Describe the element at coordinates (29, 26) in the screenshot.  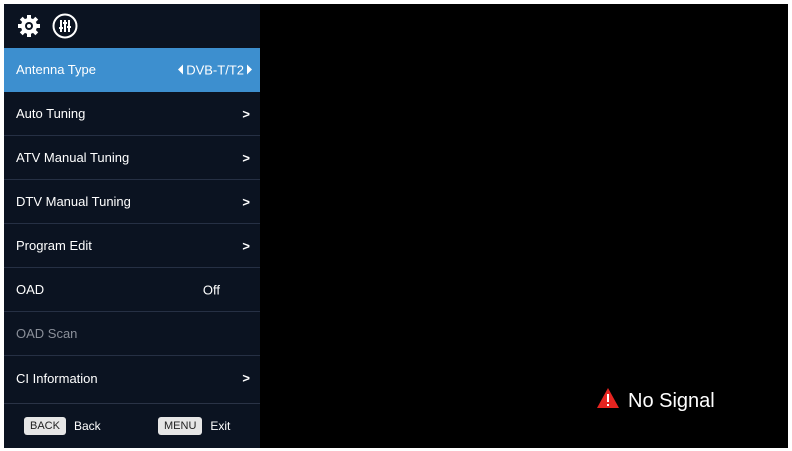
I see `gear-icon` at that location.